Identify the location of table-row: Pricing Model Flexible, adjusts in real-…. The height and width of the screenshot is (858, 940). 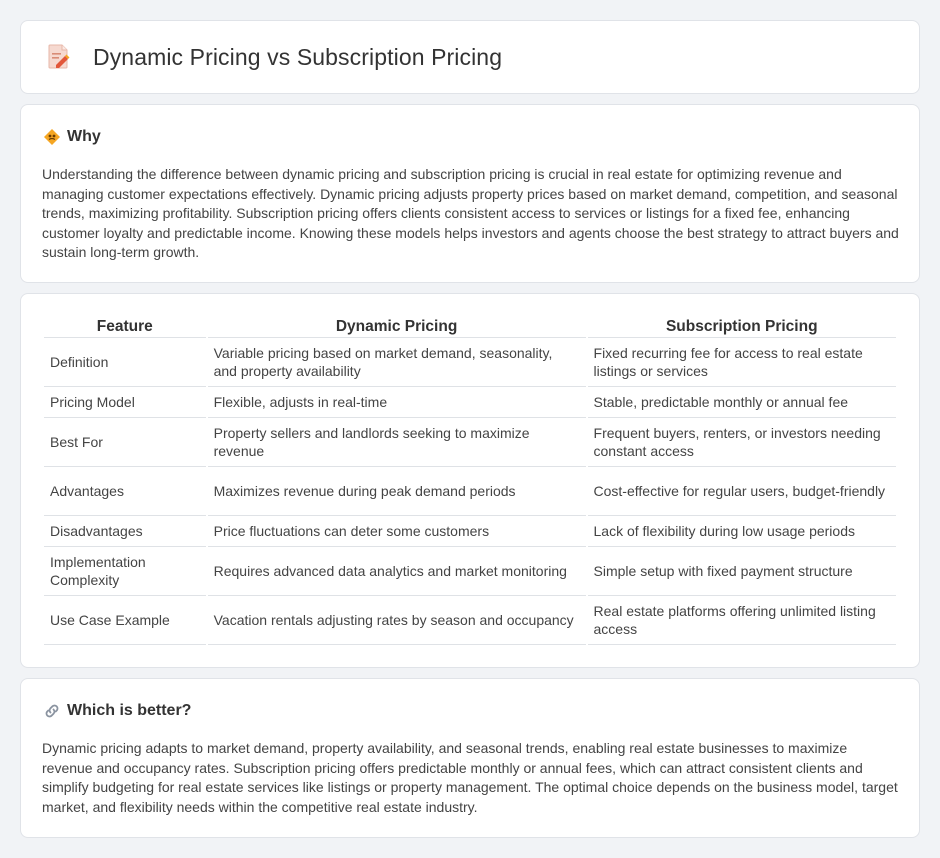
(470, 402).